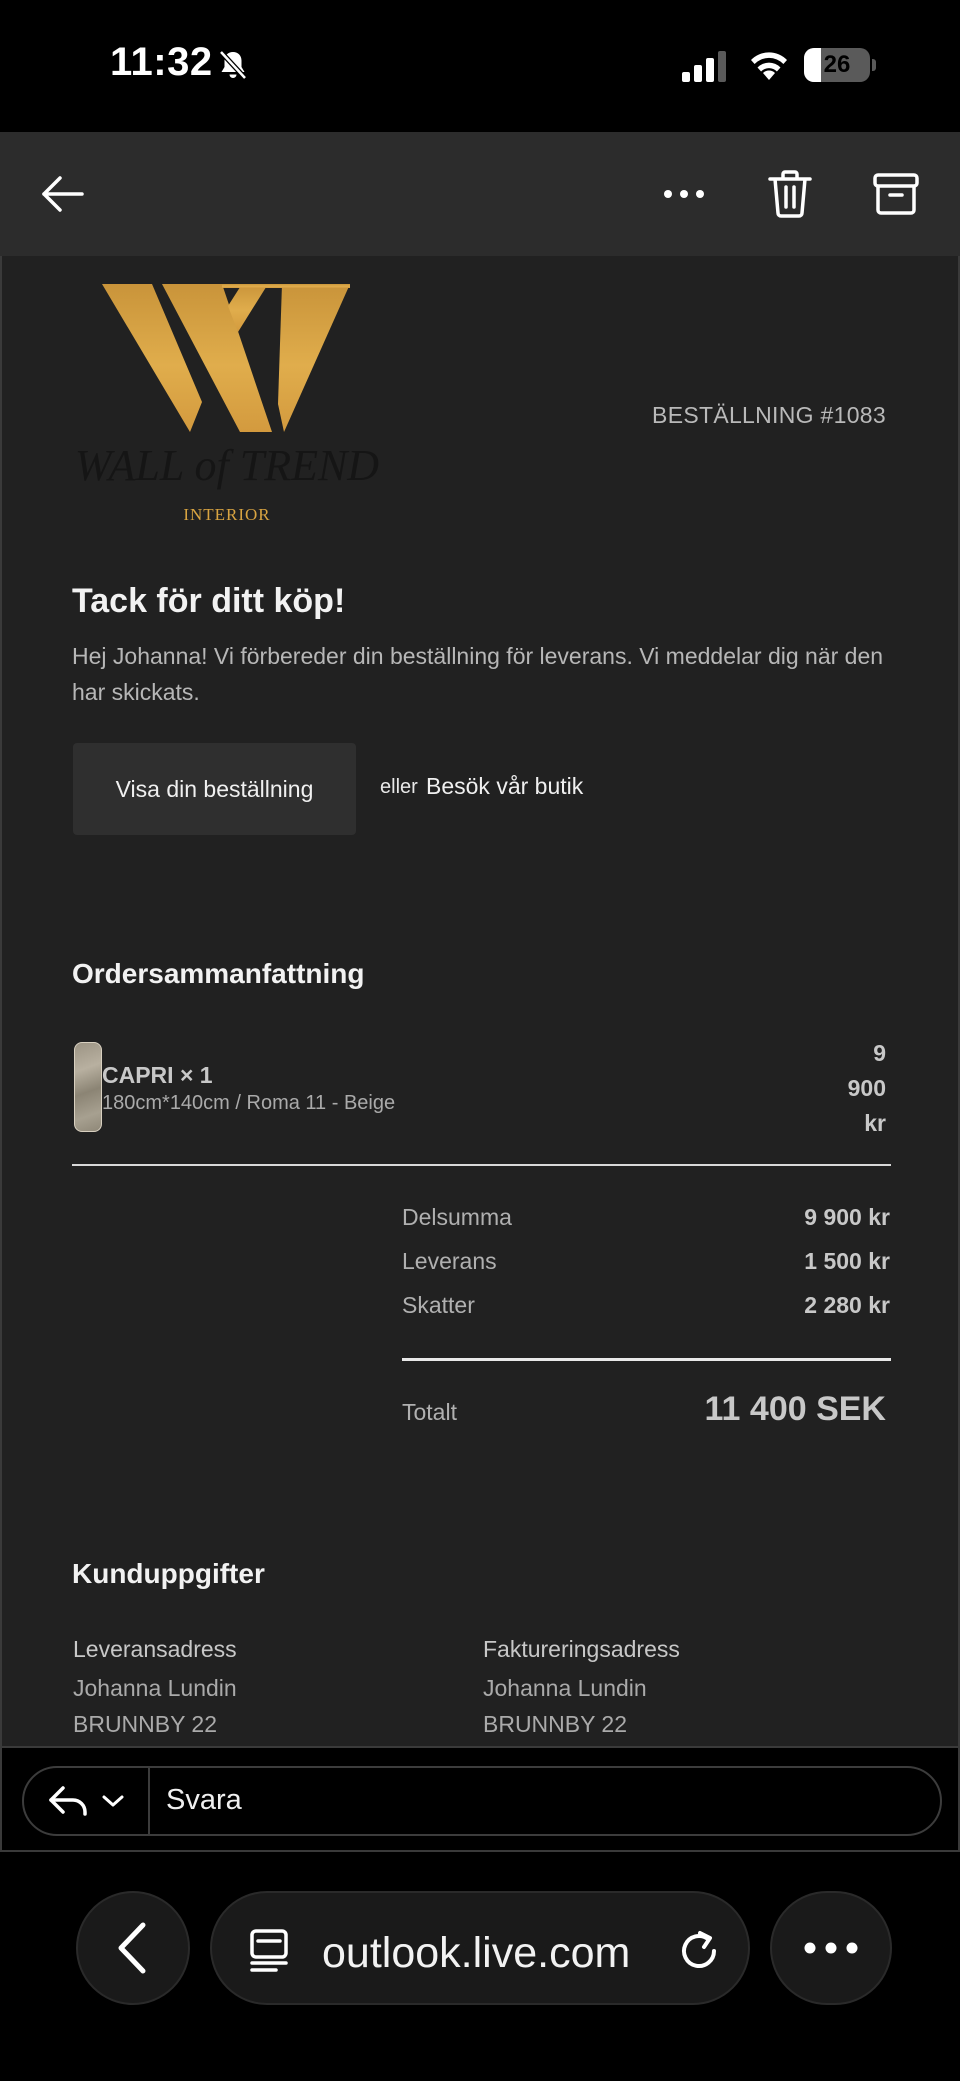 The width and height of the screenshot is (960, 2081). I want to click on back-button, so click(62, 194).